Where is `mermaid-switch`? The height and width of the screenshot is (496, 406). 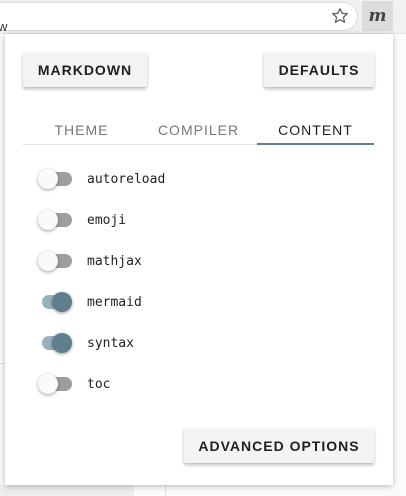 mermaid-switch is located at coordinates (55, 302).